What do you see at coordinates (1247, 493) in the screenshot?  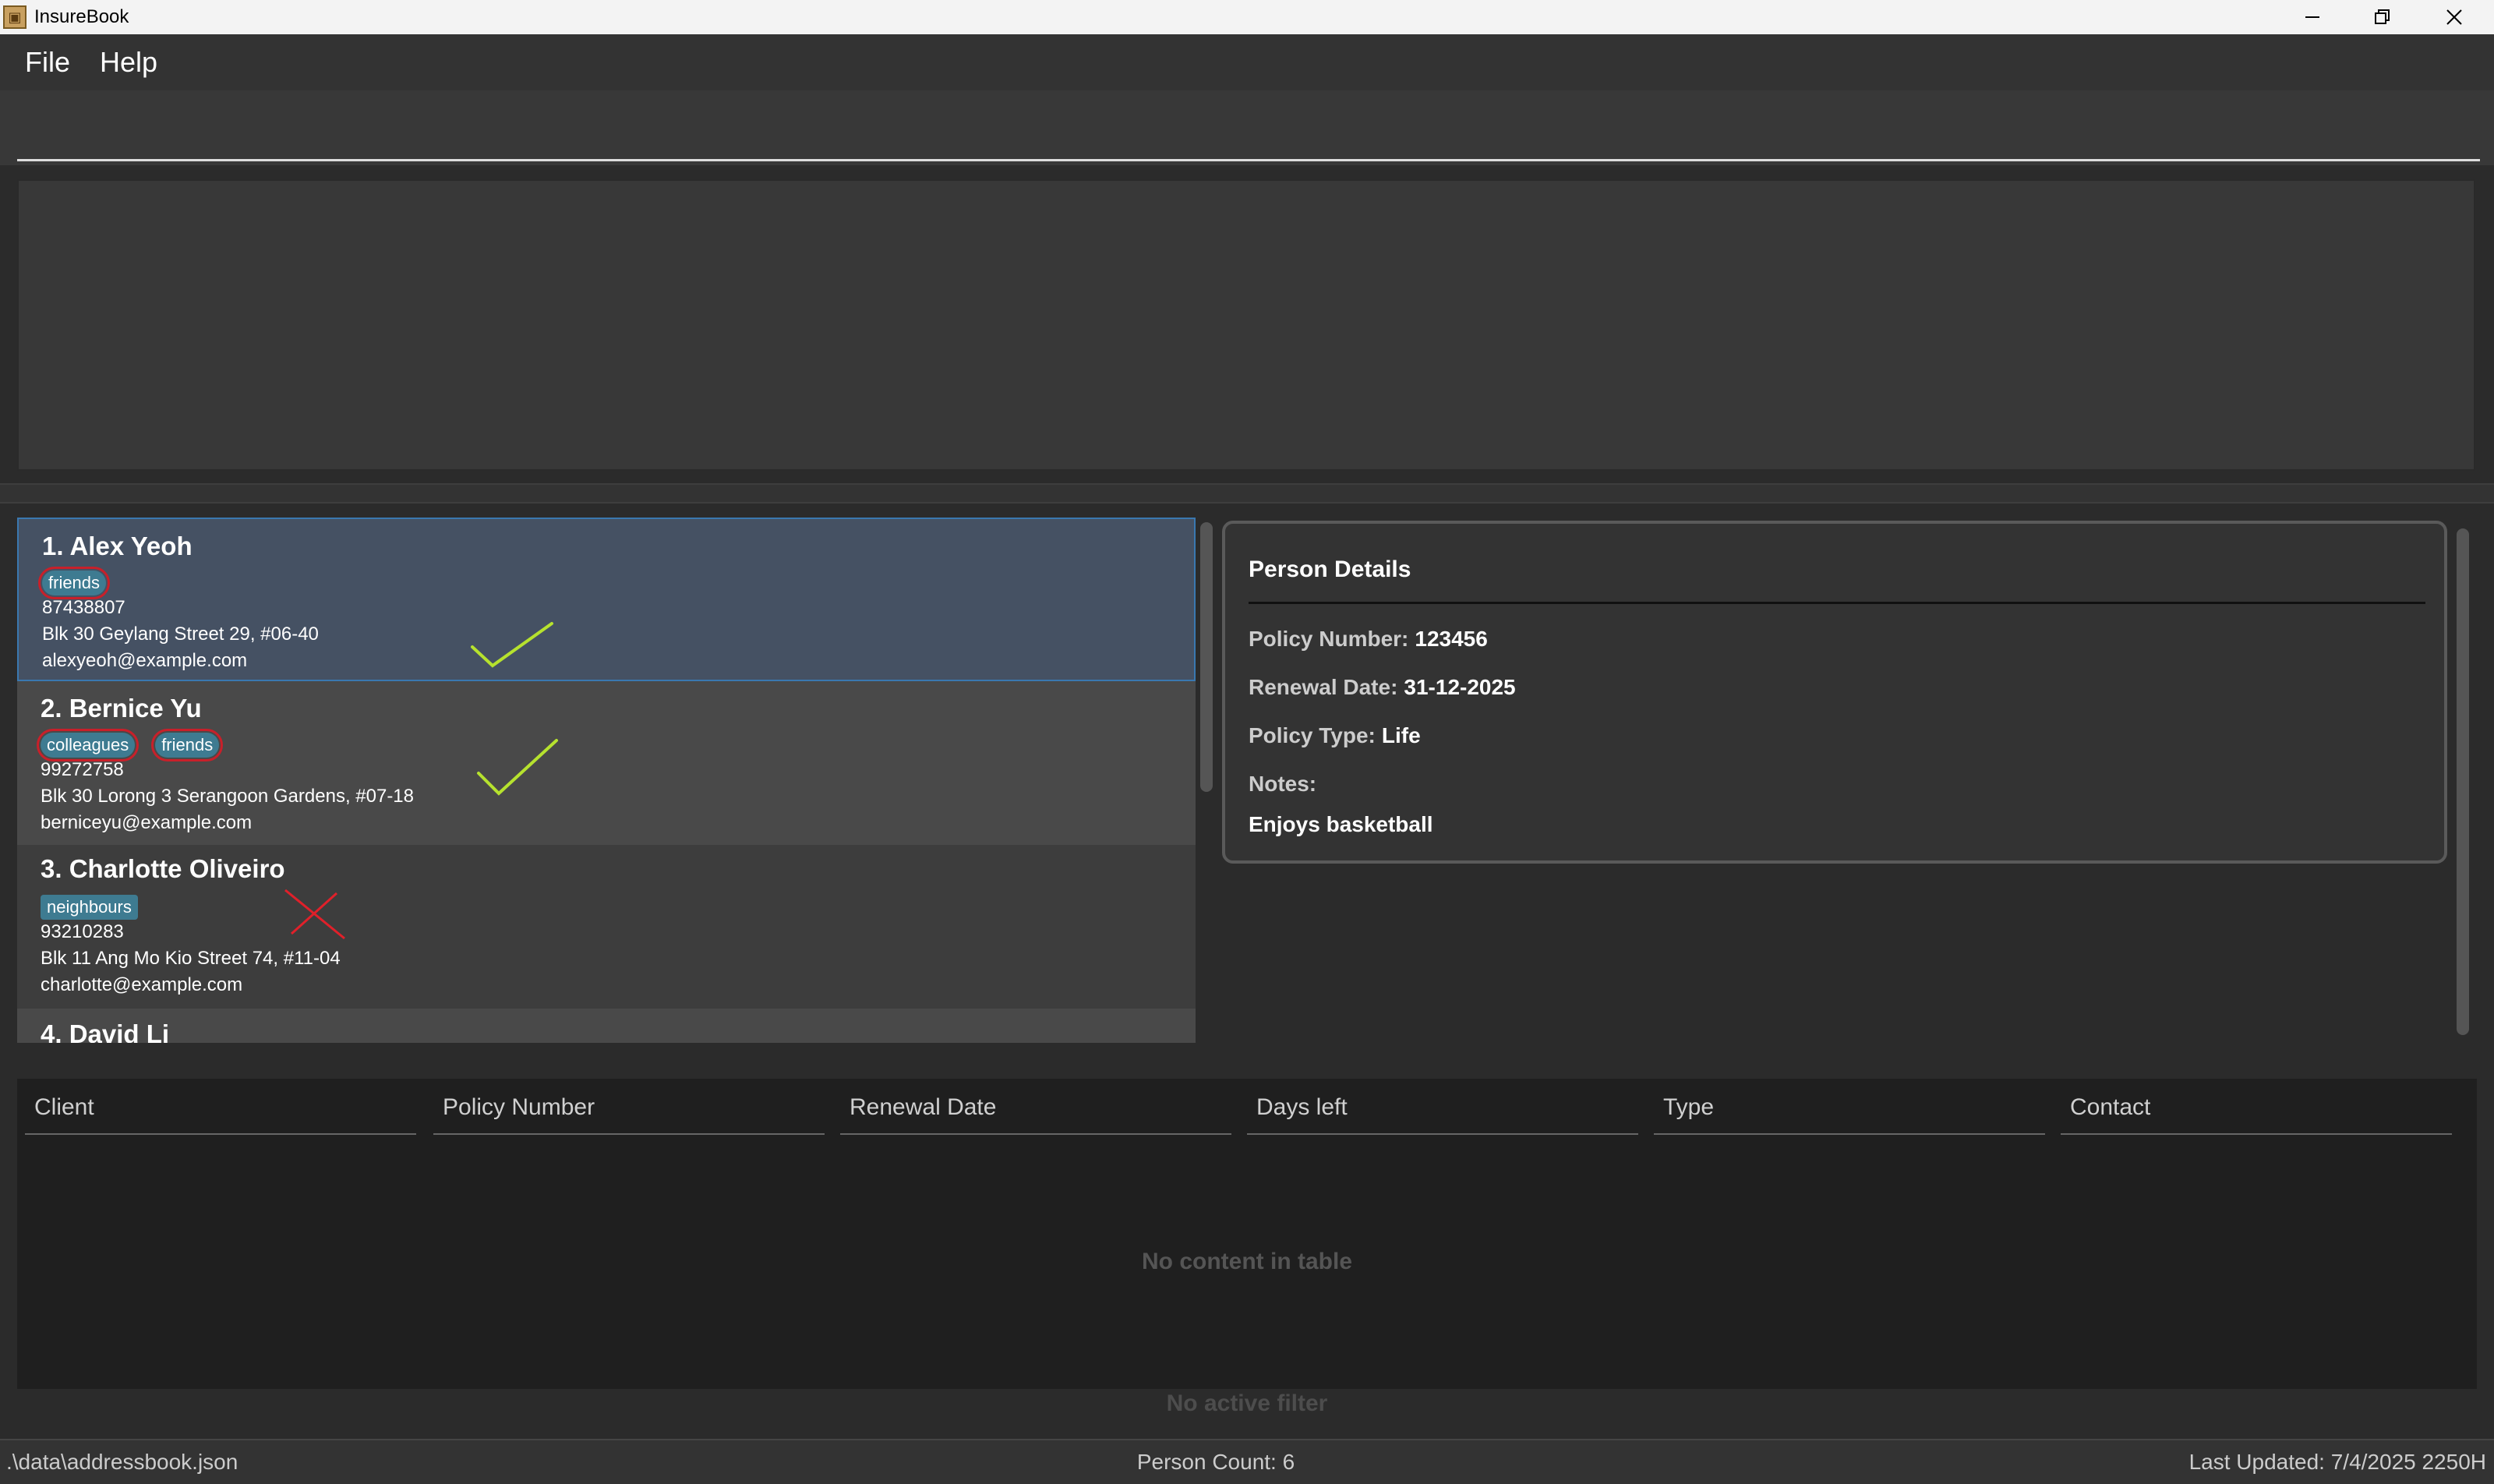 I see `split-divider` at bounding box center [1247, 493].